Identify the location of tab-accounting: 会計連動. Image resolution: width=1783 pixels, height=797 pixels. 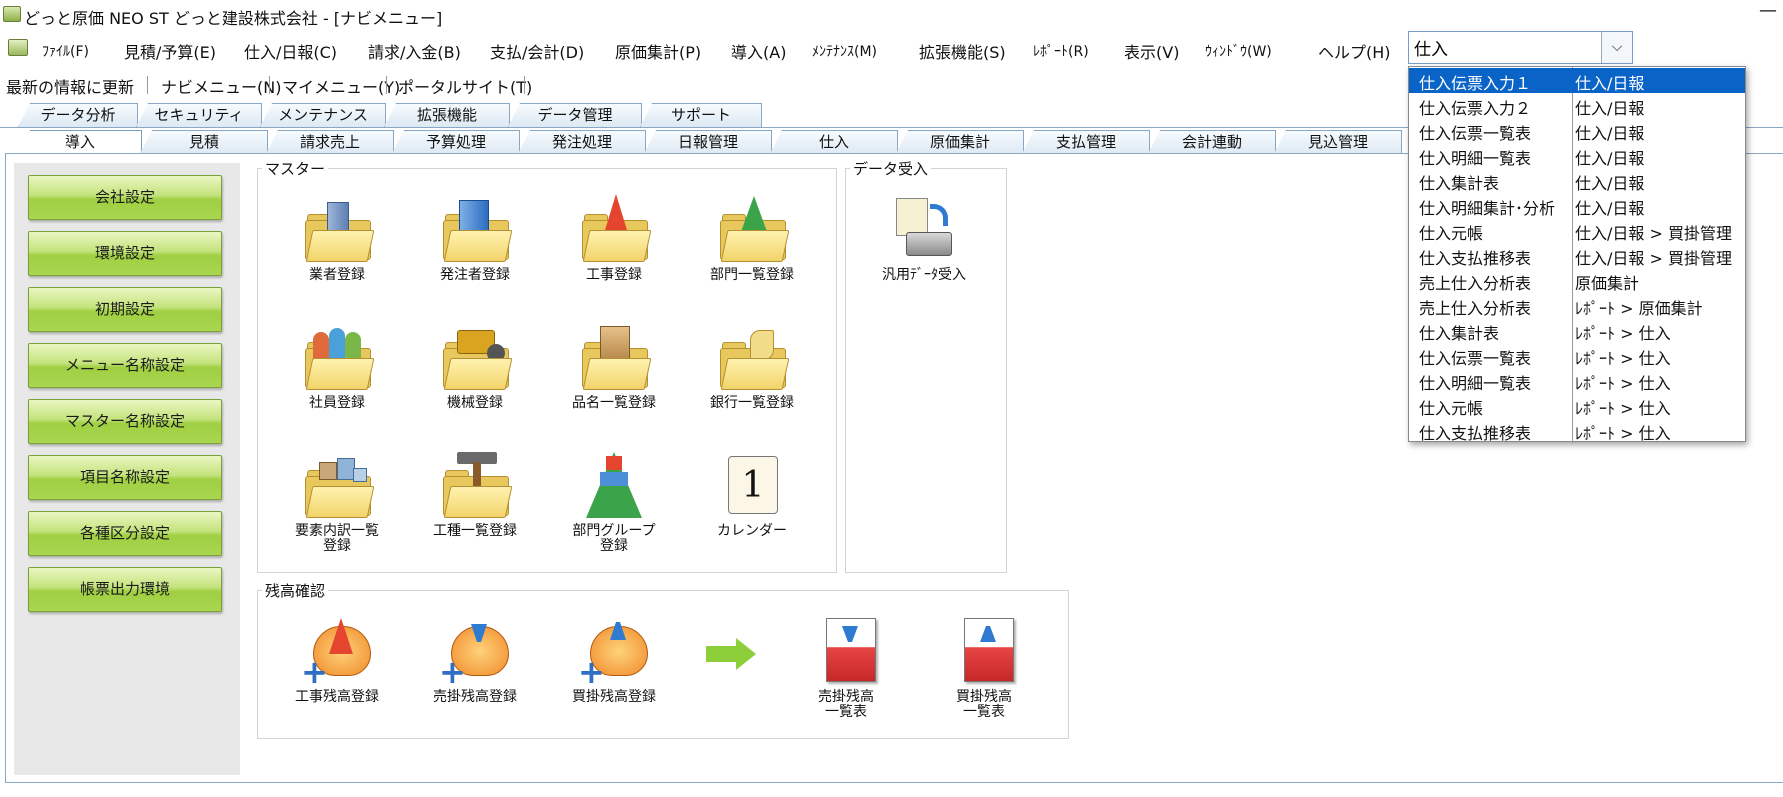
(1212, 142).